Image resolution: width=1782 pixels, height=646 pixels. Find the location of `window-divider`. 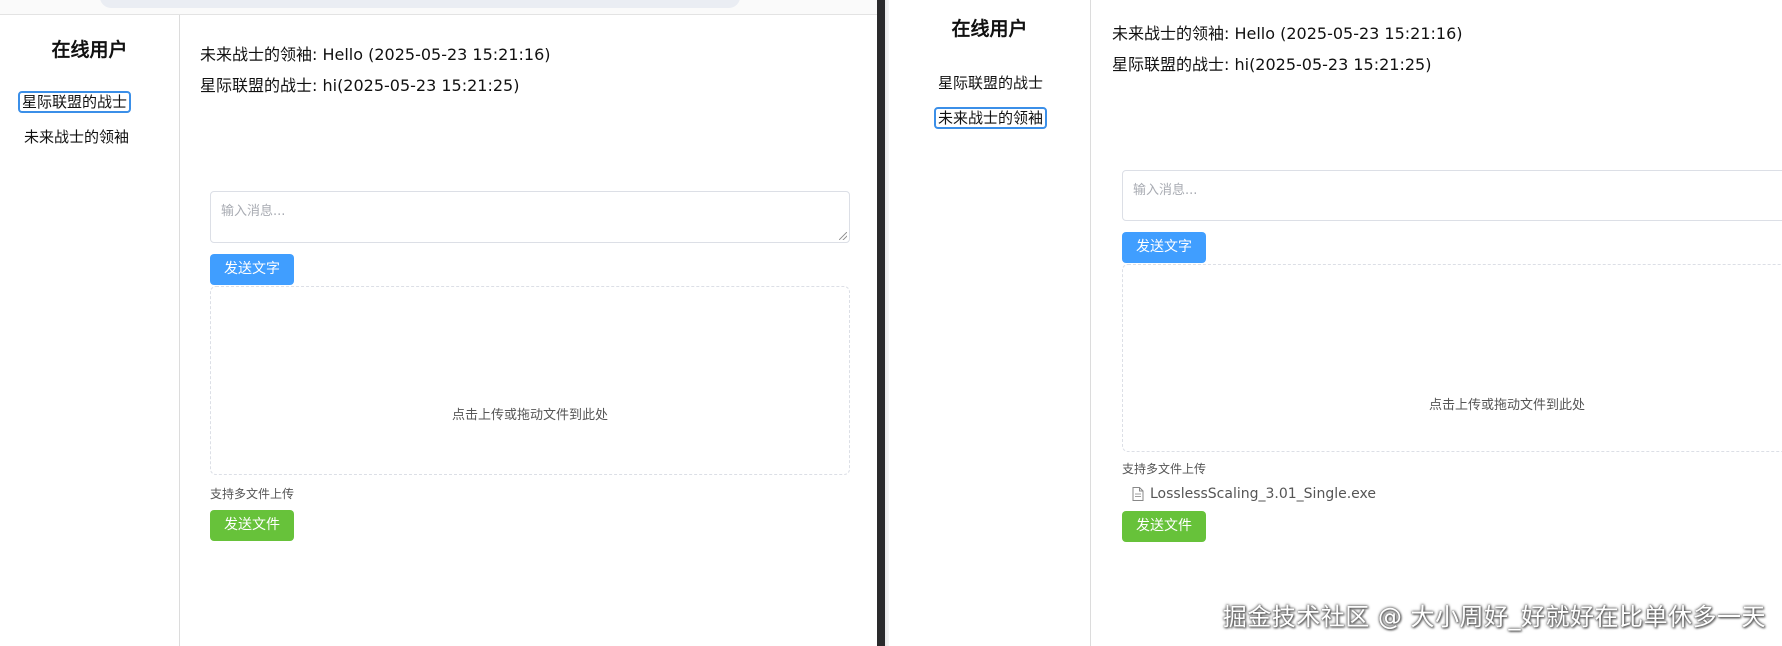

window-divider is located at coordinates (883, 323).